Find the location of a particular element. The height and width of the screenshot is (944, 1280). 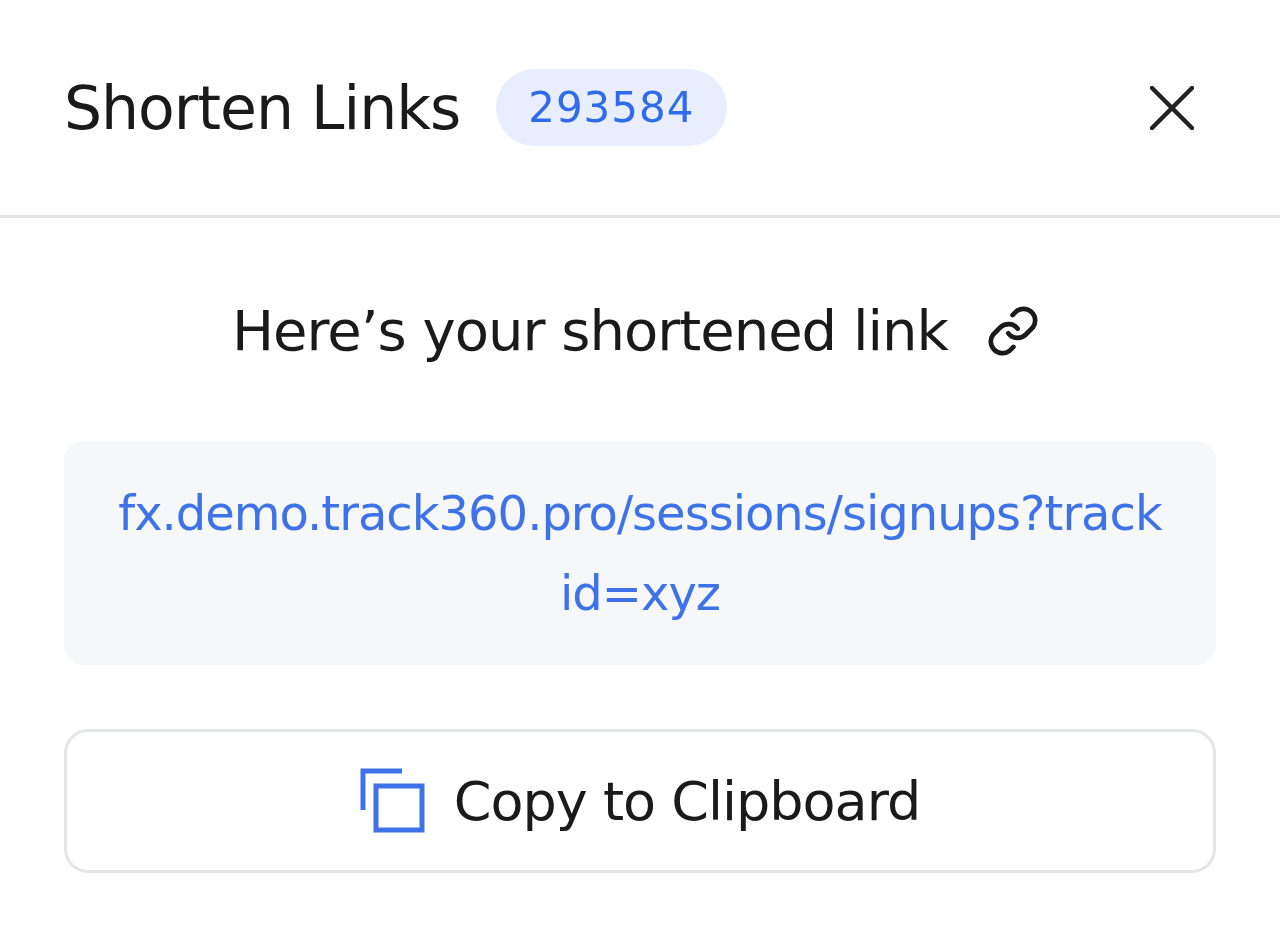

close-icon is located at coordinates (1172, 107).